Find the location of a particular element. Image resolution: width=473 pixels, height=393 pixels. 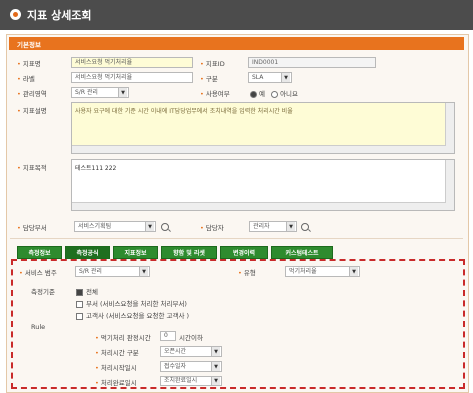

manager-search-icon is located at coordinates (305, 227).